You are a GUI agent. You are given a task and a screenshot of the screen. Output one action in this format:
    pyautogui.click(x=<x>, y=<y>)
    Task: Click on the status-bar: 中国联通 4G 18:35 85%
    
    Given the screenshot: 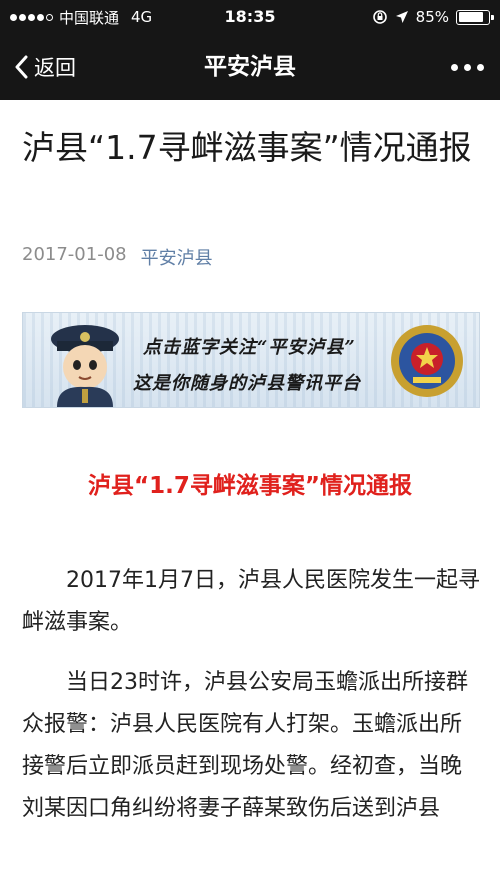 What is the action you would take?
    pyautogui.click(x=250, y=17)
    